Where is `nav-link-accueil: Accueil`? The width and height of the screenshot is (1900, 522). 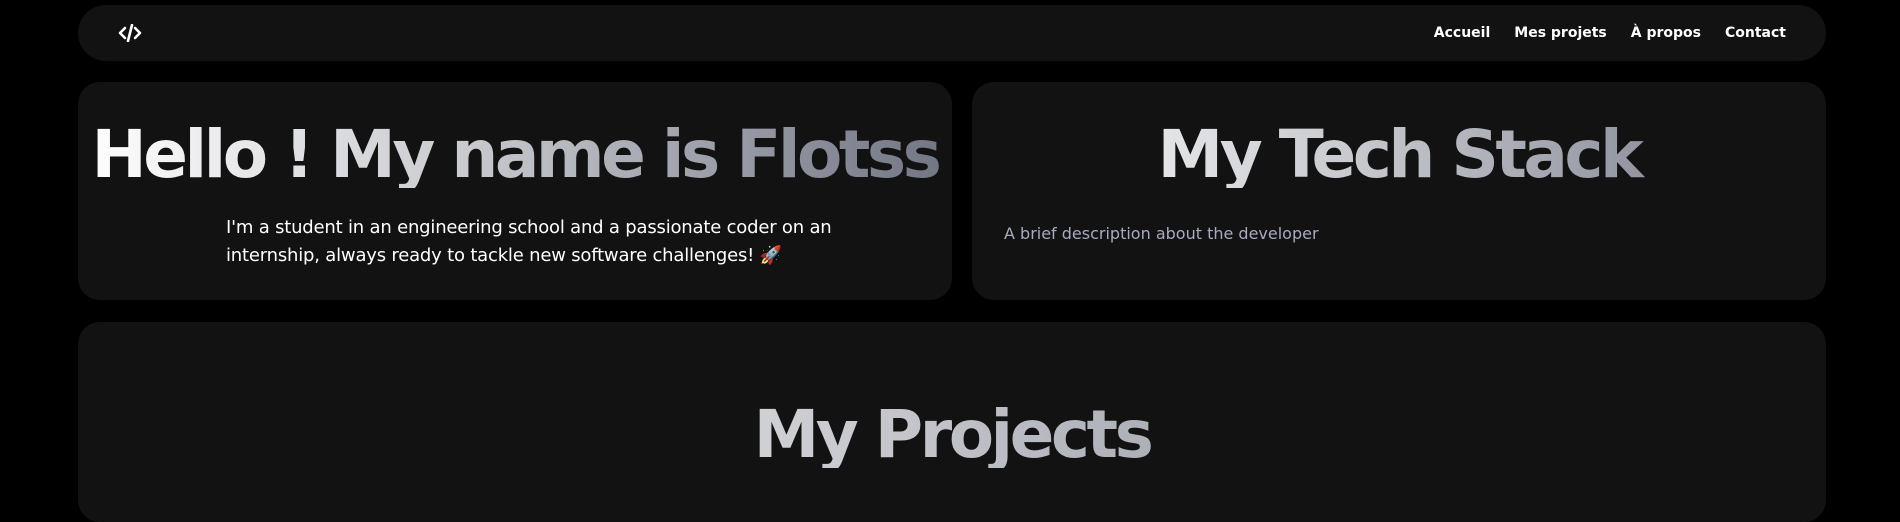
nav-link-accueil: Accueil is located at coordinates (1462, 33).